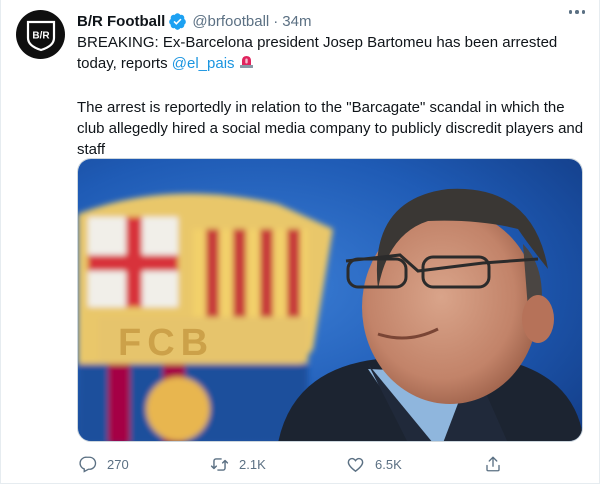  What do you see at coordinates (388, 464) in the screenshot?
I see `like-count: 6.5K` at bounding box center [388, 464].